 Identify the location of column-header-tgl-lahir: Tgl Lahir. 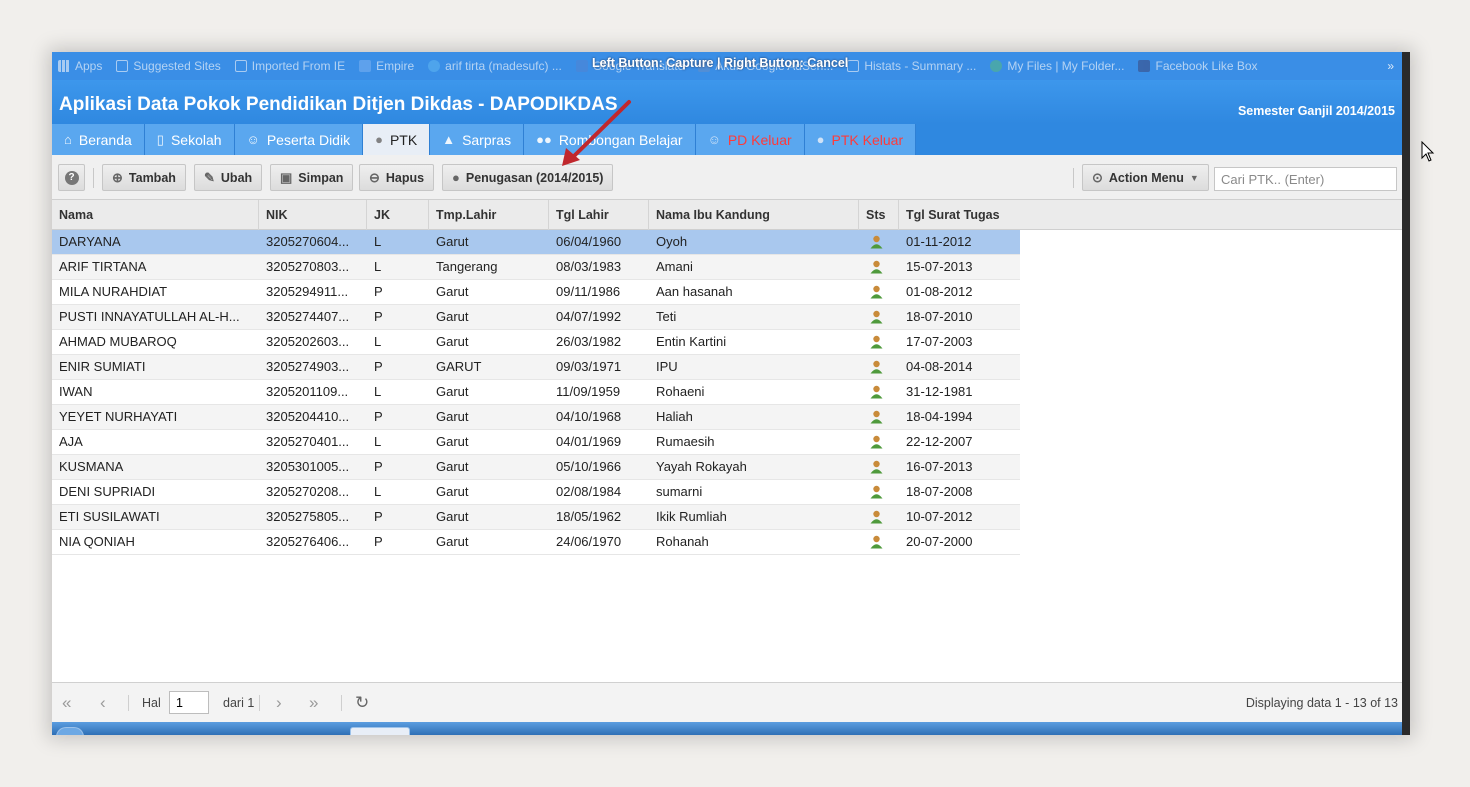
(599, 215).